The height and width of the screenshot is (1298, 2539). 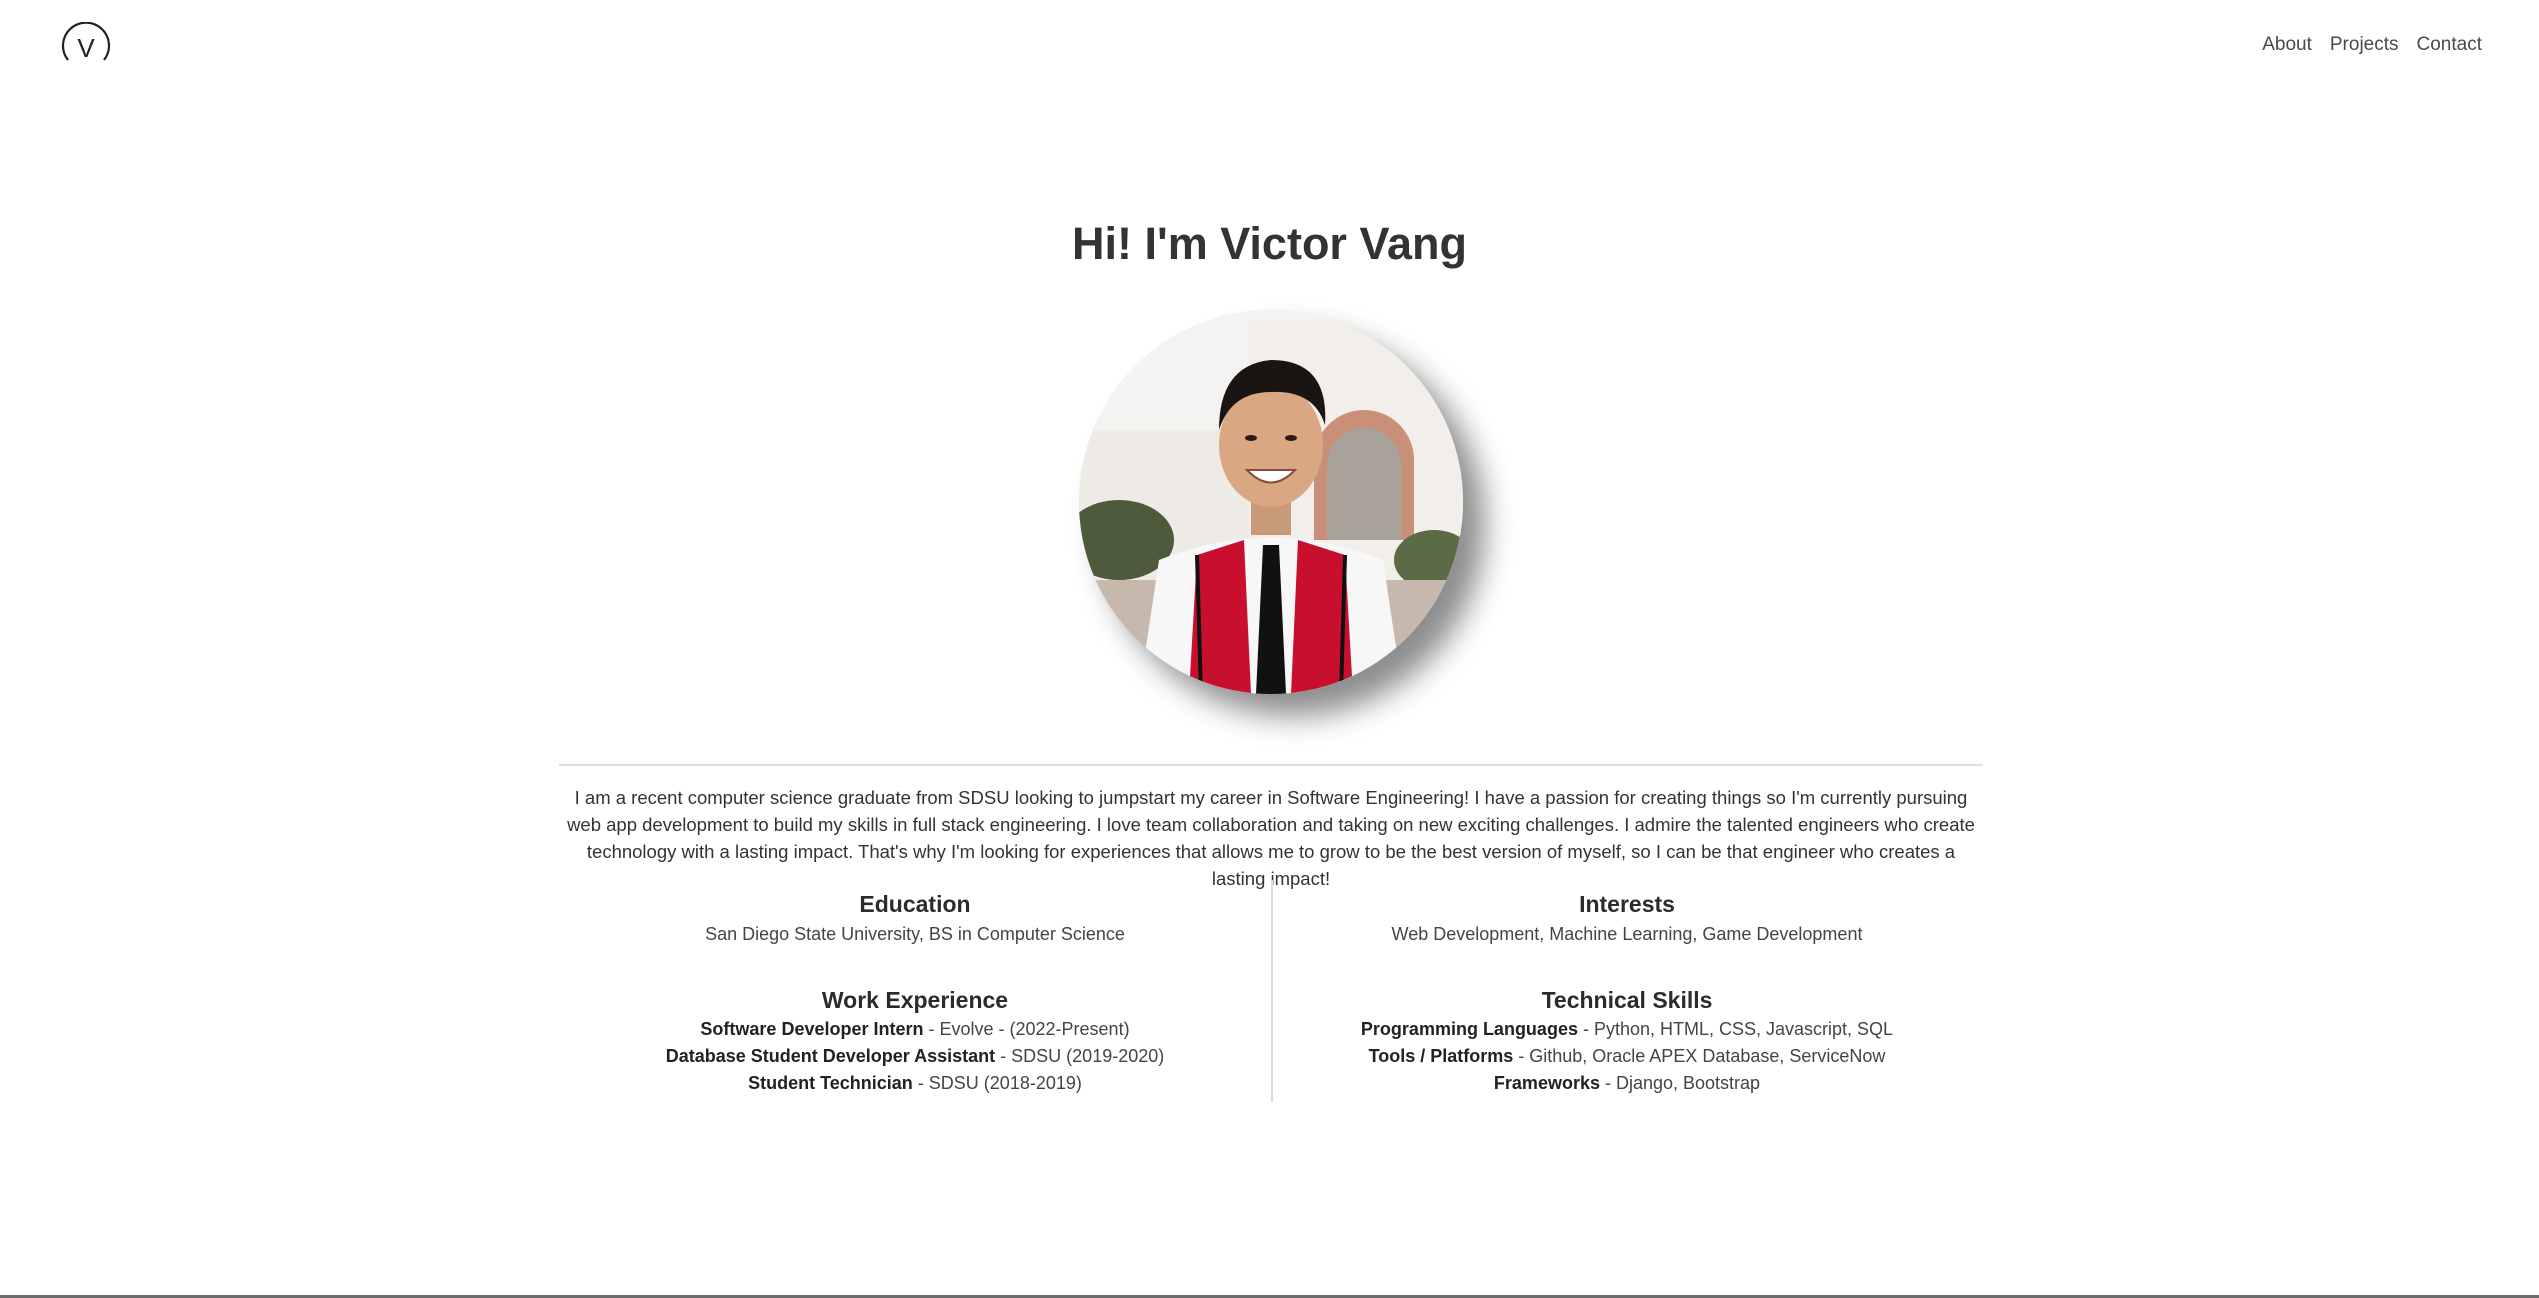 I want to click on work-role: Student Technician, so click(x=830, y=1083).